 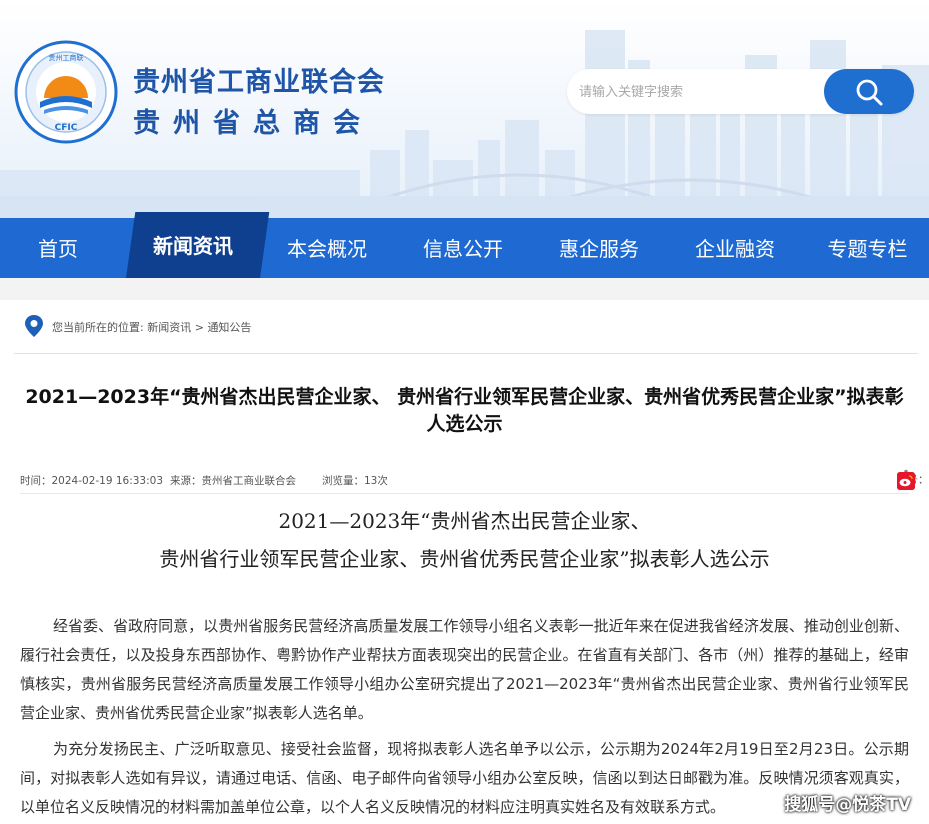 I want to click on nav-item-special-topics: 专题专栏, so click(x=867, y=248).